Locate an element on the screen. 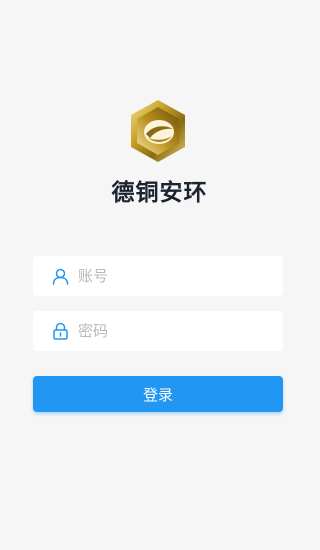 This screenshot has height=550, width=320. password-input is located at coordinates (173, 331).